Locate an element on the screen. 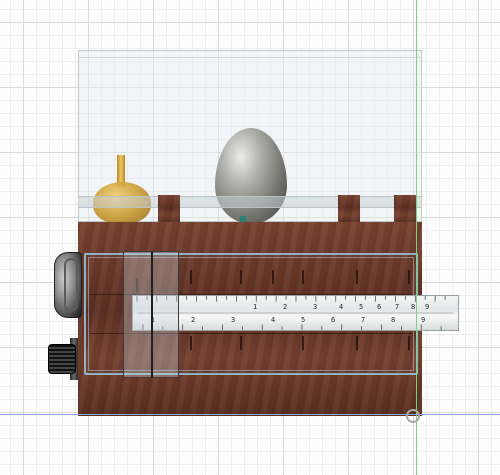 The width and height of the screenshot is (500, 475). rule-label: 1 is located at coordinates (255, 307).